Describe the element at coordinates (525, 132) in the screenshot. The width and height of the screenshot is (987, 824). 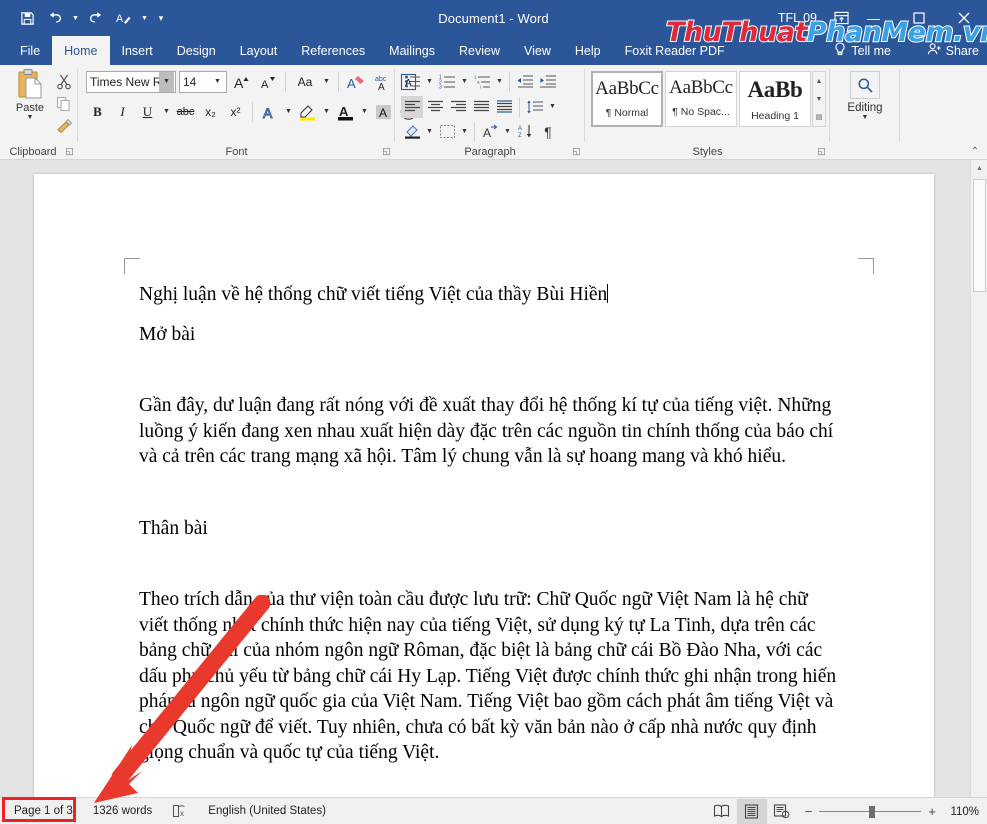
I see `sort-button: AZ` at that location.